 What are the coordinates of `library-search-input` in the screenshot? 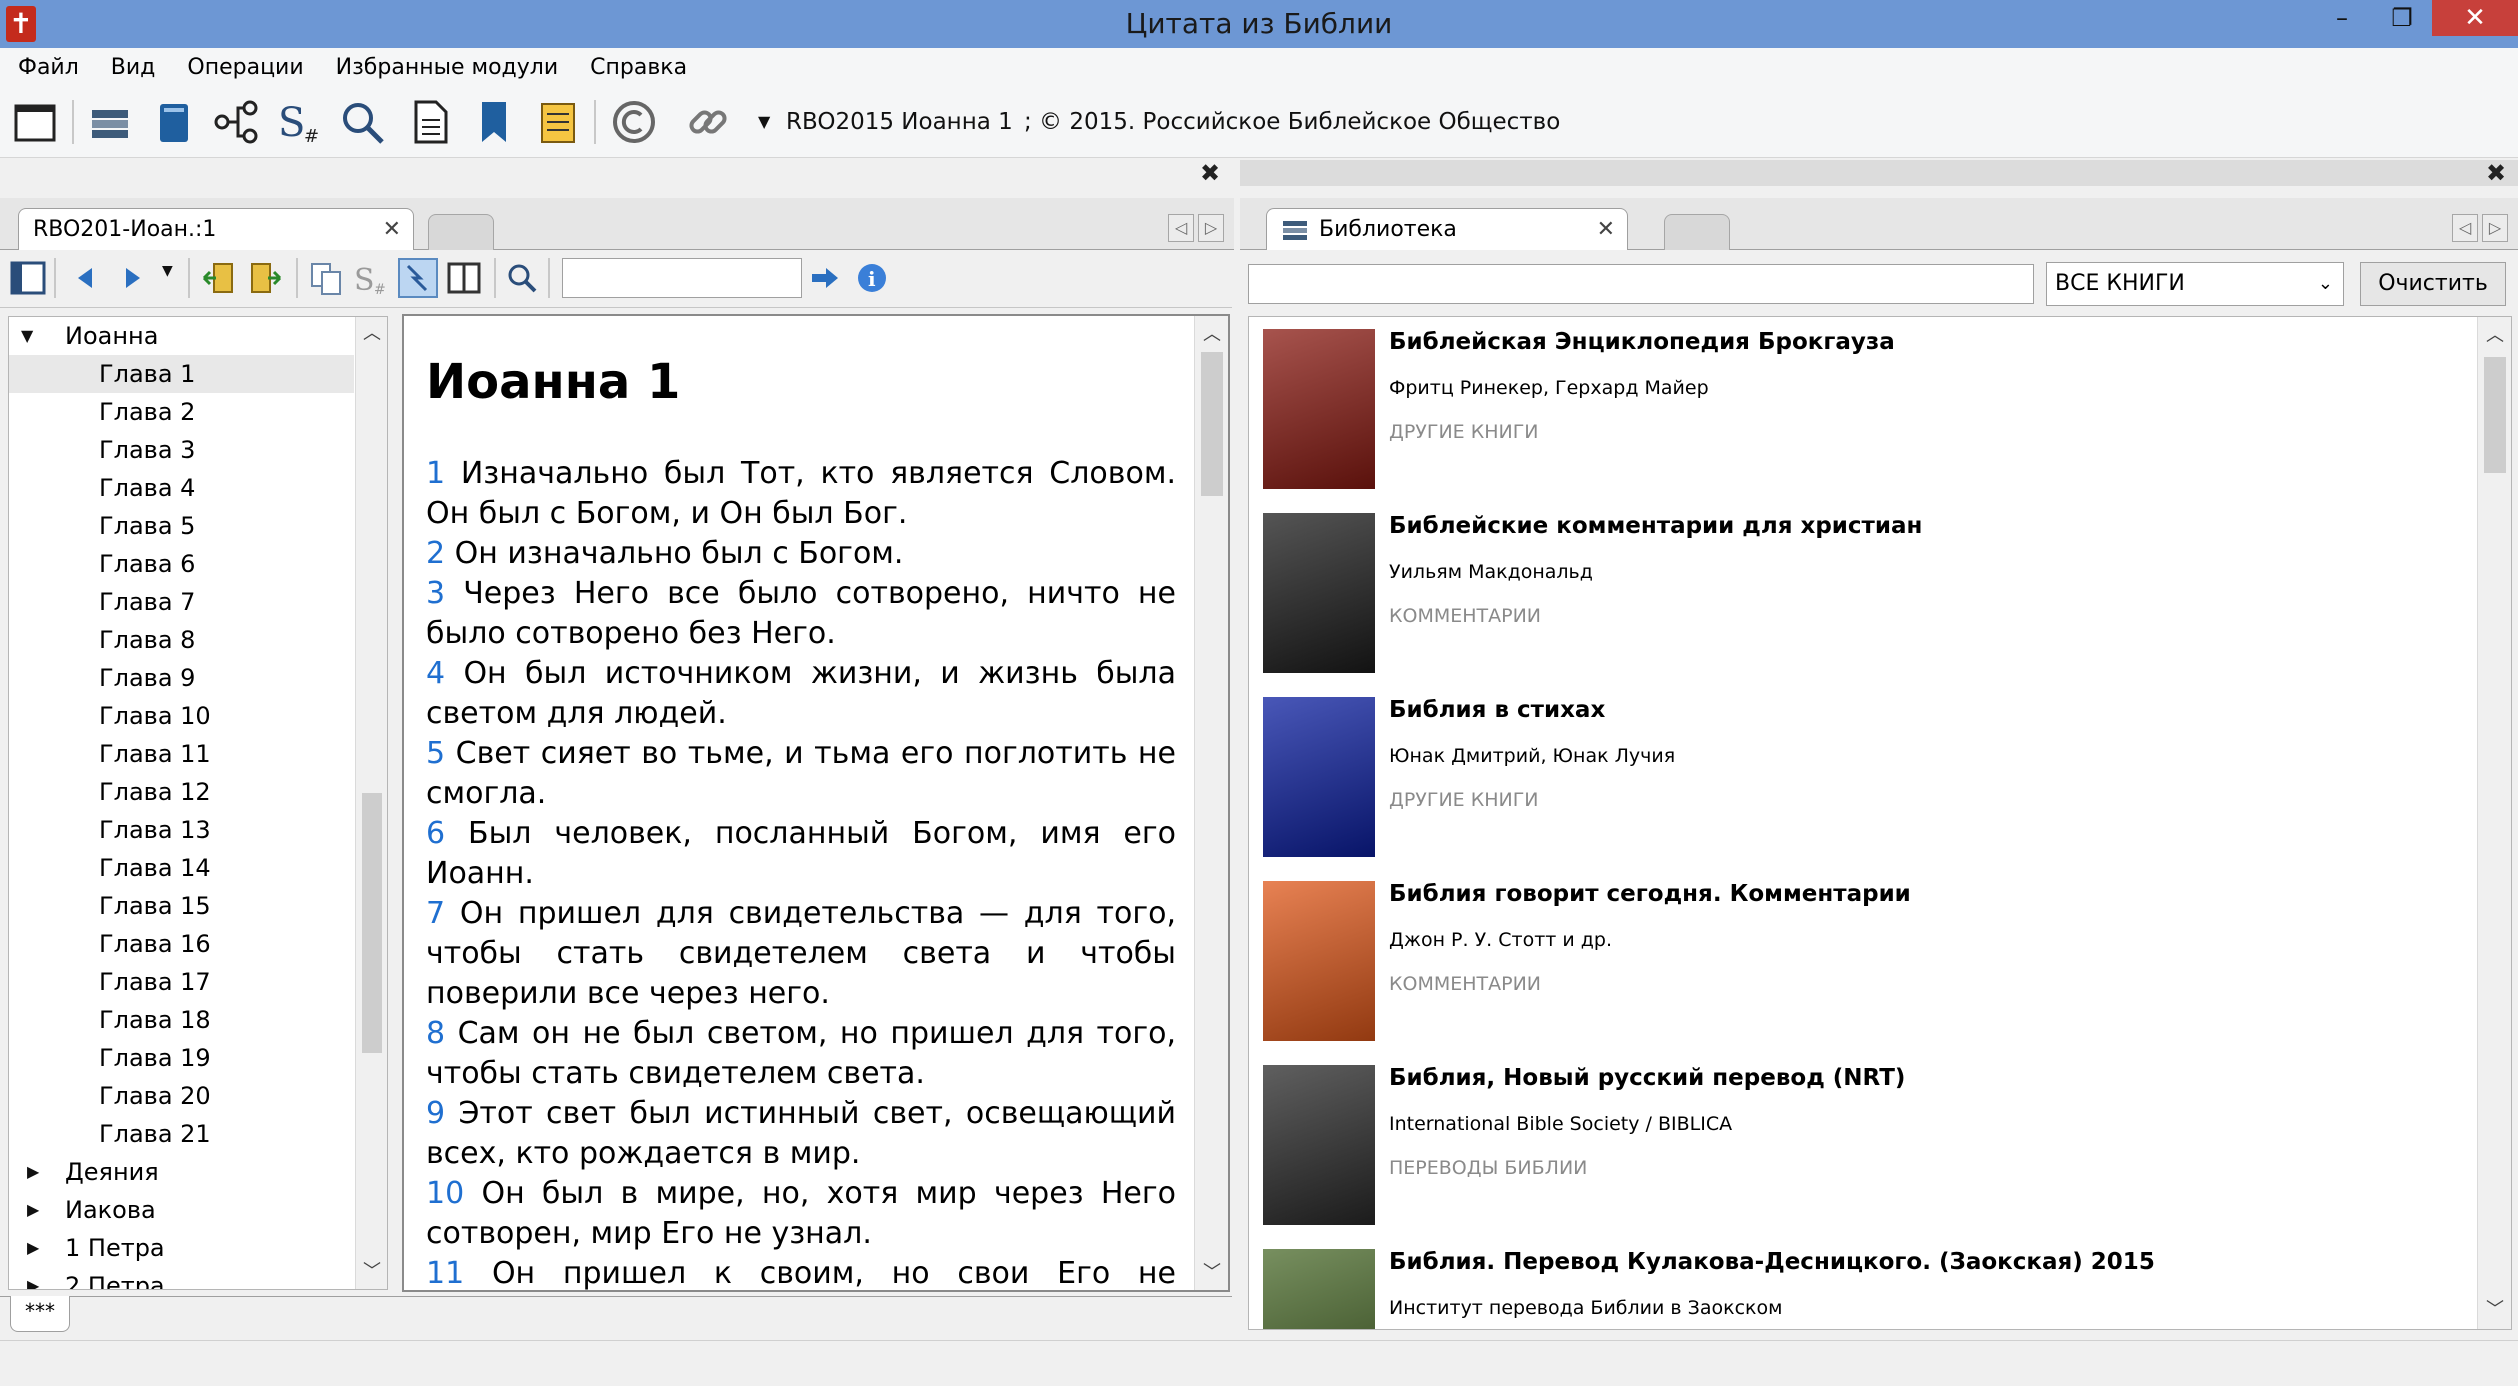 It's located at (1641, 284).